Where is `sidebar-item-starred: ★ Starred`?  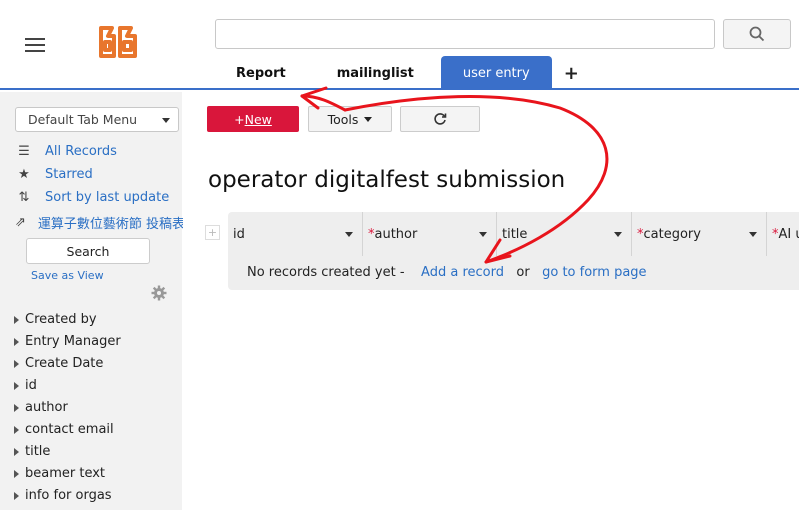
sidebar-item-starred: ★ Starred is located at coordinates (54, 174).